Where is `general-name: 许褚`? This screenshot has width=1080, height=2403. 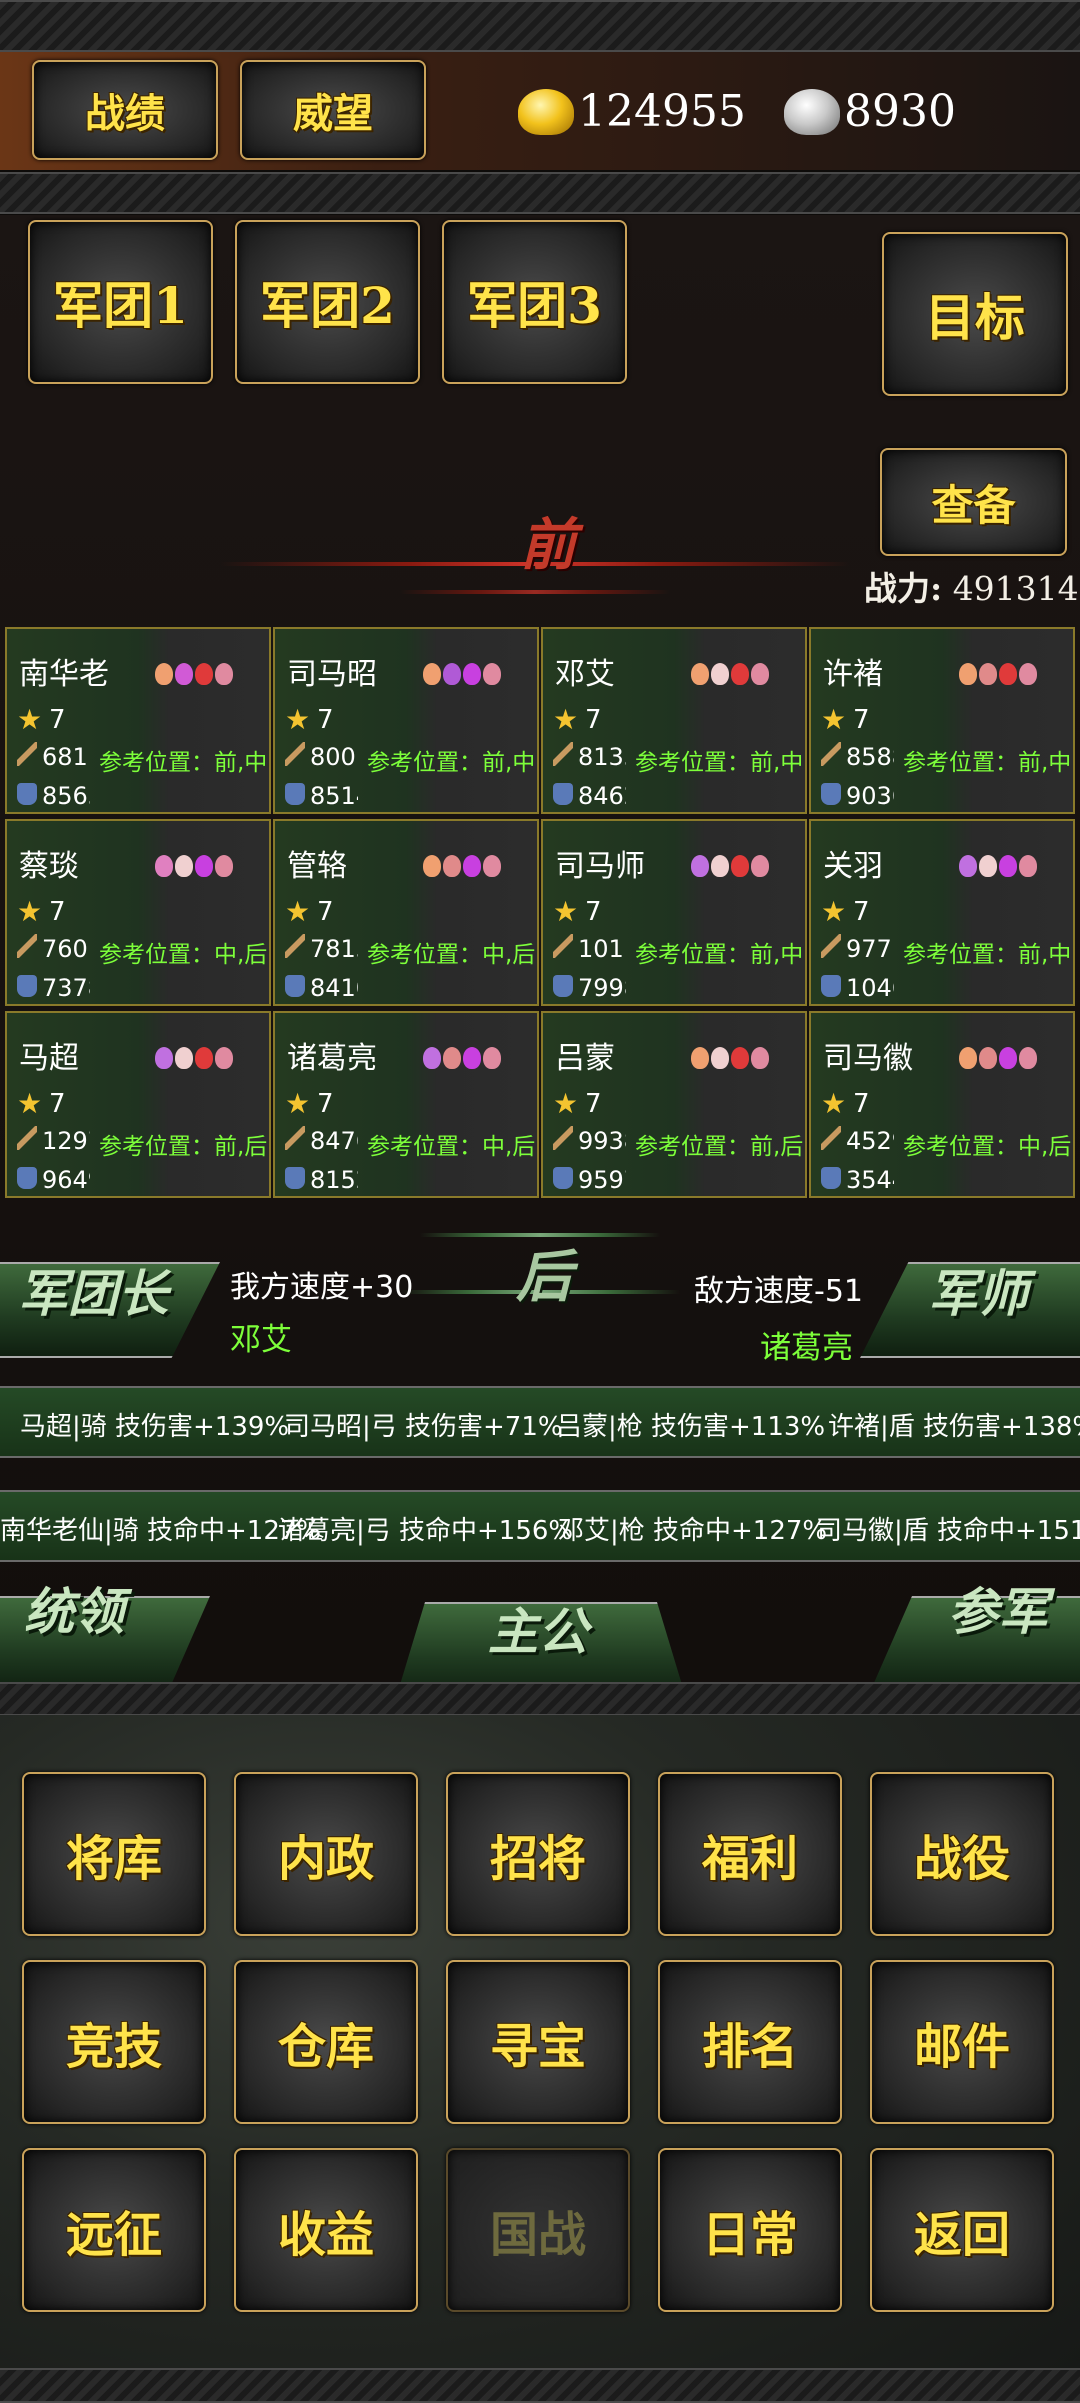
general-name: 许褚 is located at coordinates (853, 674).